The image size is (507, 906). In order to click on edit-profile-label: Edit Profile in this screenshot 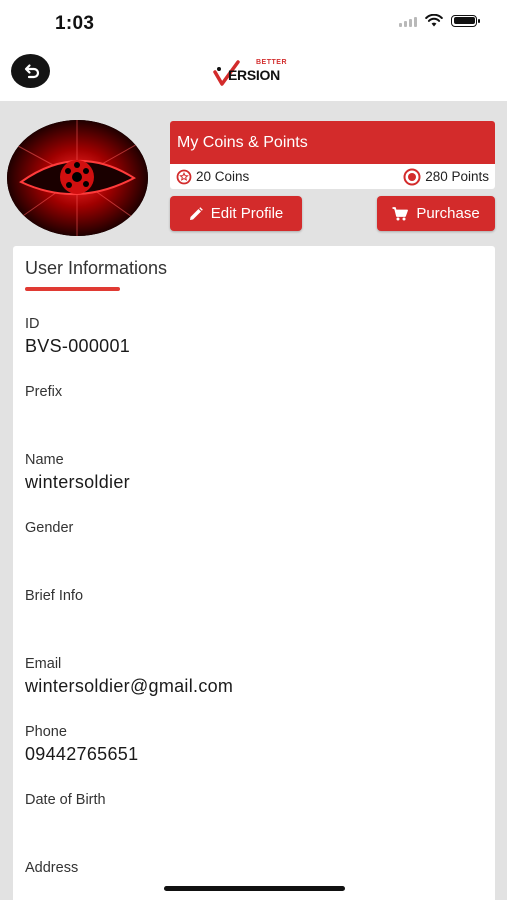, I will do `click(247, 213)`.